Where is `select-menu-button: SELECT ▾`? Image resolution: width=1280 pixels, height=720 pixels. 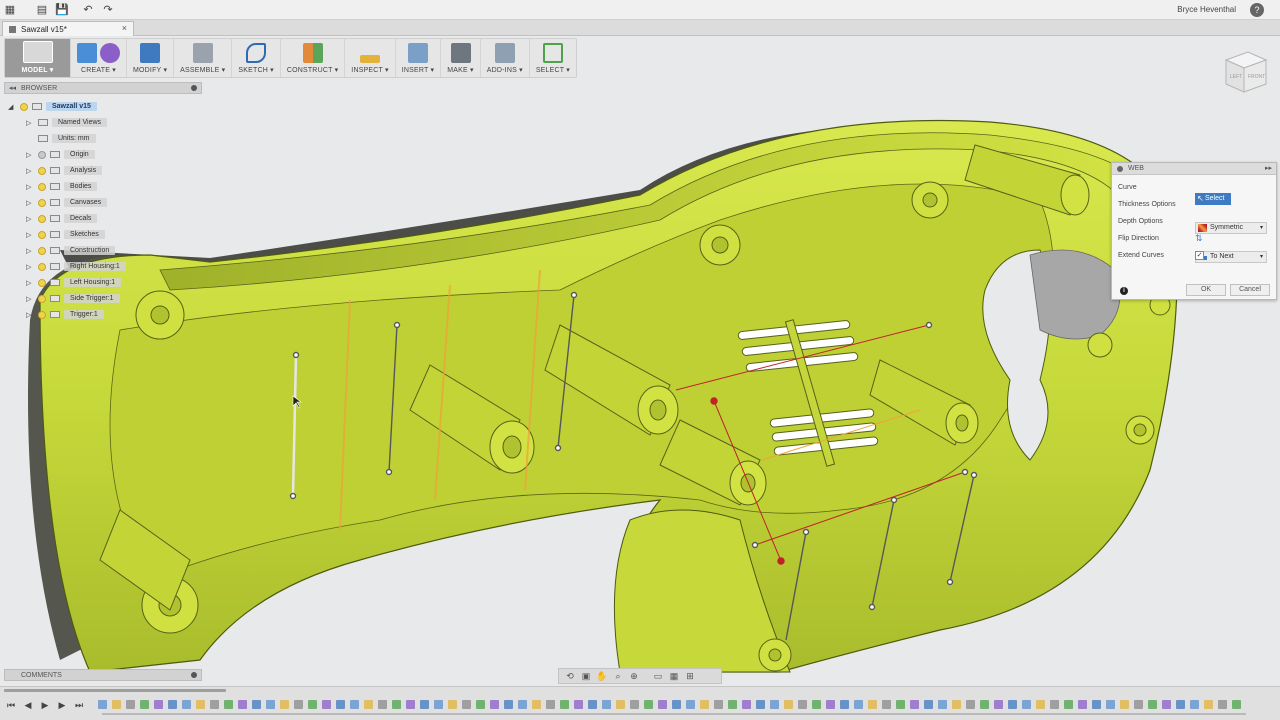
select-menu-button: SELECT ▾ is located at coordinates (553, 58).